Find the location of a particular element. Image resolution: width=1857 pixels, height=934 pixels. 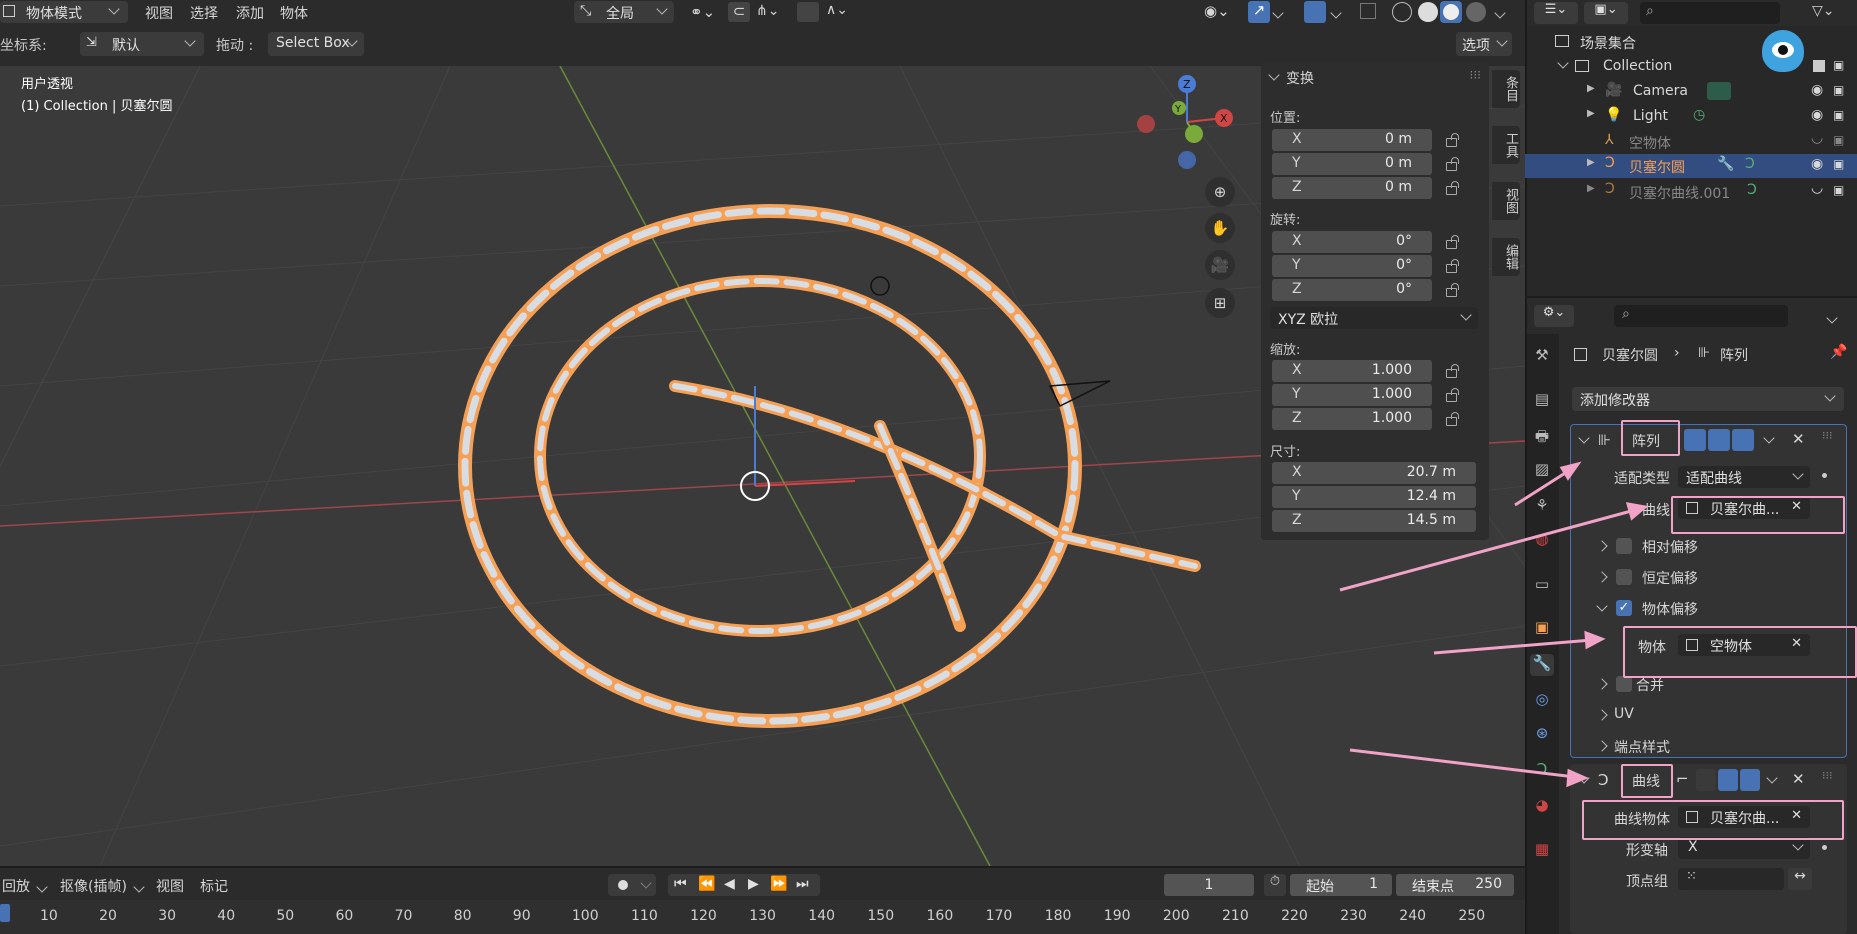

render-icon: ▤ is located at coordinates (1542, 401).